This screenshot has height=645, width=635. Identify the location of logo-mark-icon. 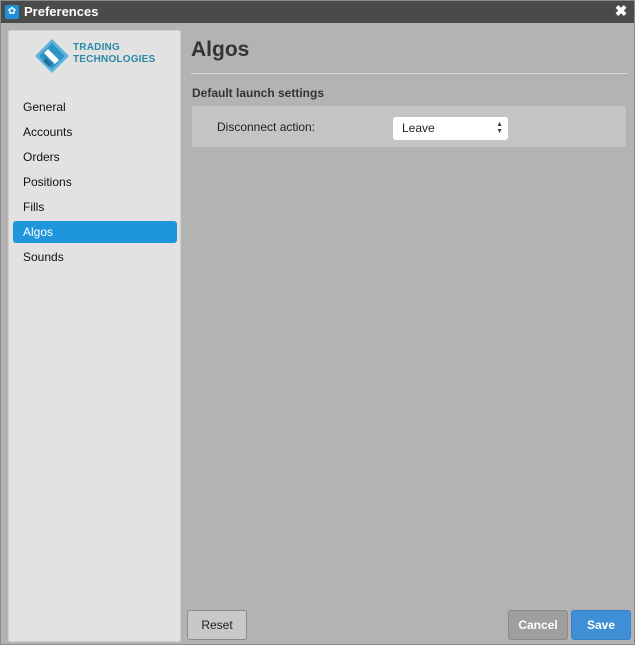
(52, 56).